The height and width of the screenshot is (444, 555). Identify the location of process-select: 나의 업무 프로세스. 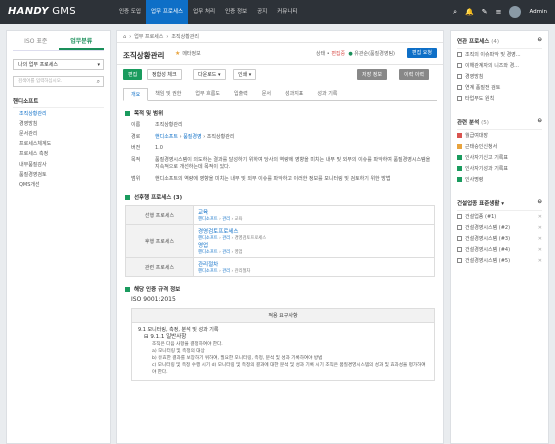
(58, 64).